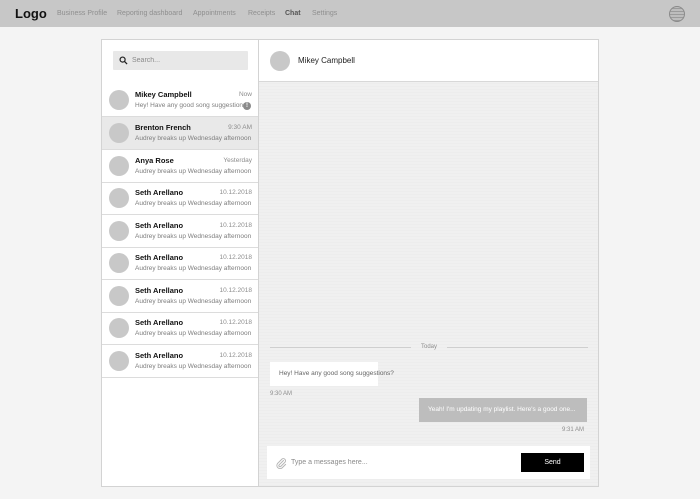 Image resolution: width=700 pixels, height=499 pixels. What do you see at coordinates (324, 13) in the screenshot?
I see `nav-item-settings: Settings` at bounding box center [324, 13].